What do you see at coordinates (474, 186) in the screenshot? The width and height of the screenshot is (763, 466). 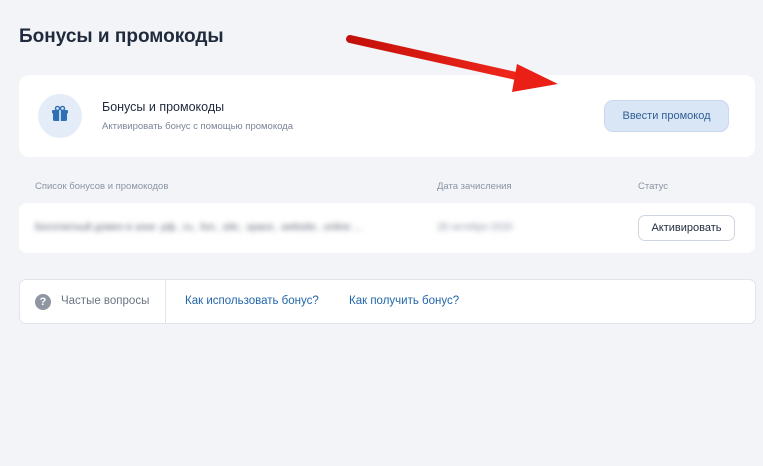 I see `column-header-date: Дата зачисления` at bounding box center [474, 186].